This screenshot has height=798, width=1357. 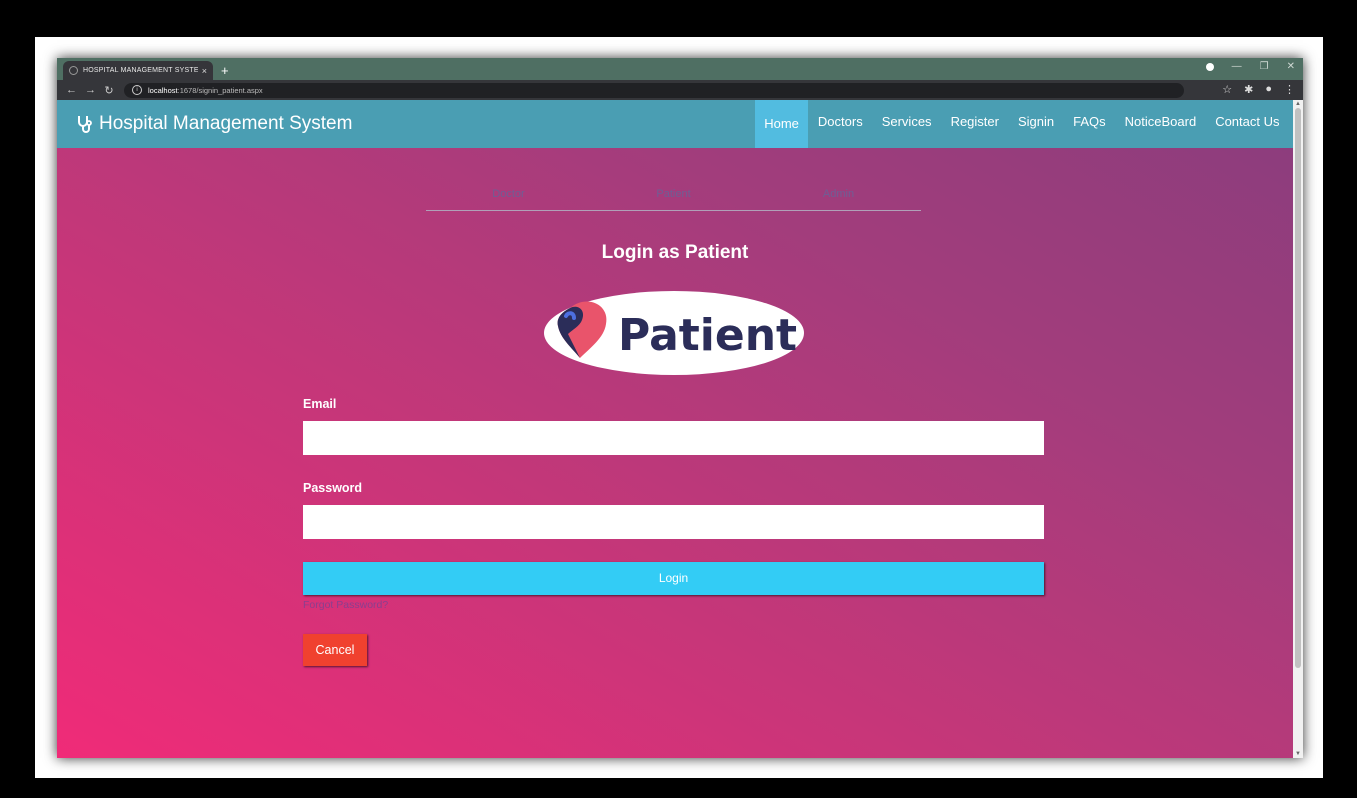 I want to click on nav-services: Services, so click(x=906, y=124).